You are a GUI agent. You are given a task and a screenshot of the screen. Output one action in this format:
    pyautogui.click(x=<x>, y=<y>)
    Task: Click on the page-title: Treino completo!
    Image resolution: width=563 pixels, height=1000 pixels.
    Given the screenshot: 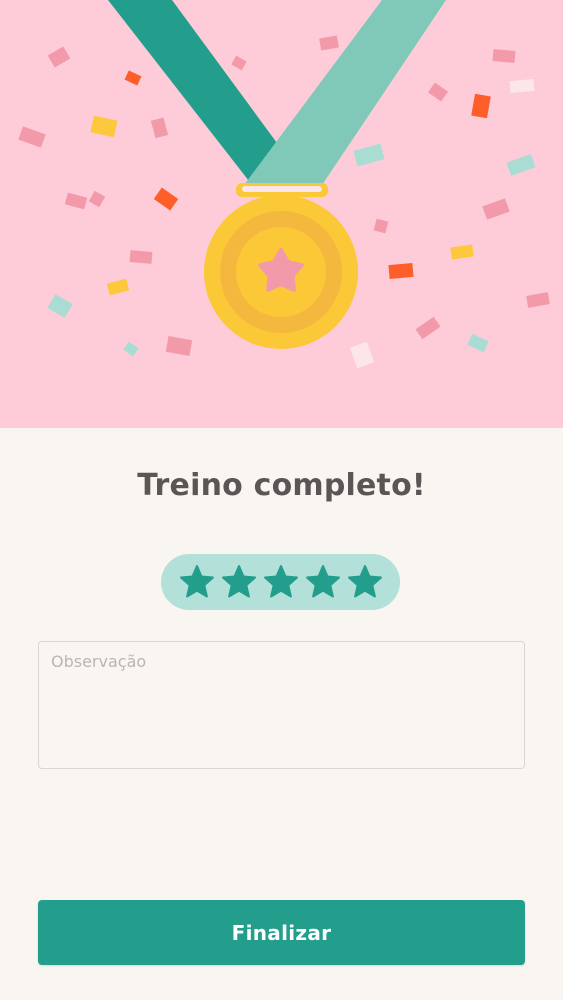 What is the action you would take?
    pyautogui.click(x=281, y=485)
    